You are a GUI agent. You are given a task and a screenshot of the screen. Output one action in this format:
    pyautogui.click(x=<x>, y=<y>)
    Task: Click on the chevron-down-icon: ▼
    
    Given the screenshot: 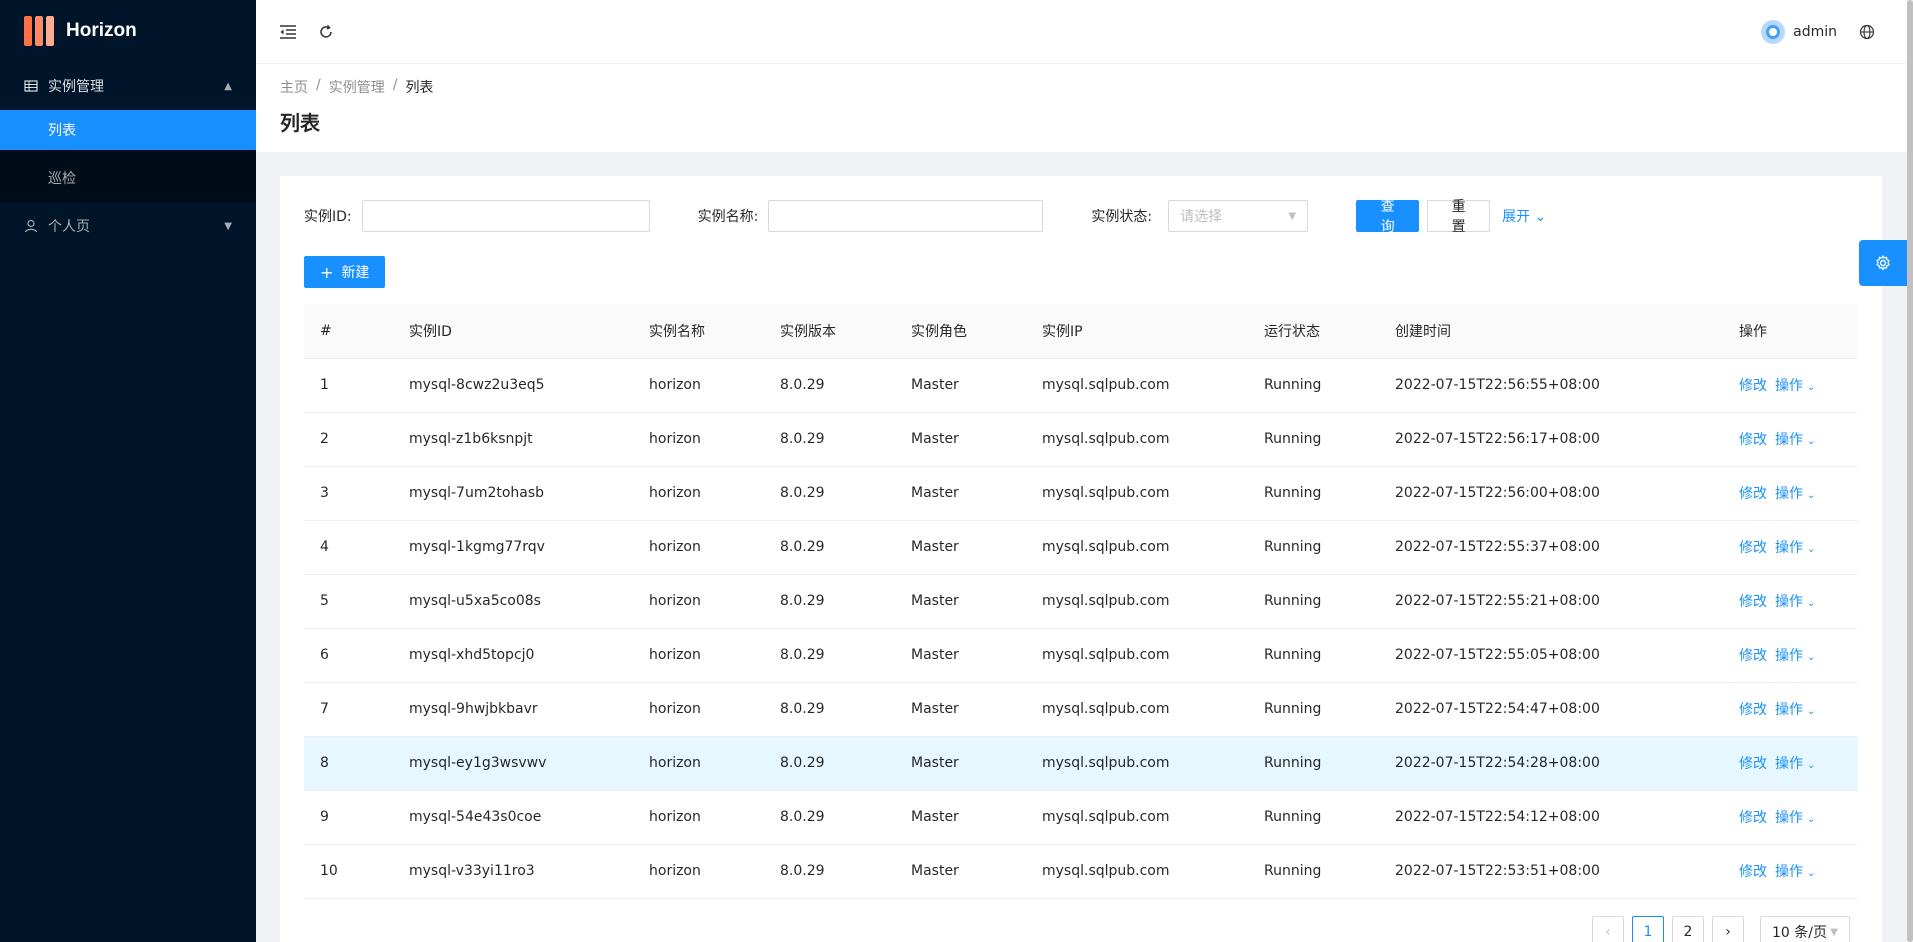 What is the action you would take?
    pyautogui.click(x=228, y=226)
    